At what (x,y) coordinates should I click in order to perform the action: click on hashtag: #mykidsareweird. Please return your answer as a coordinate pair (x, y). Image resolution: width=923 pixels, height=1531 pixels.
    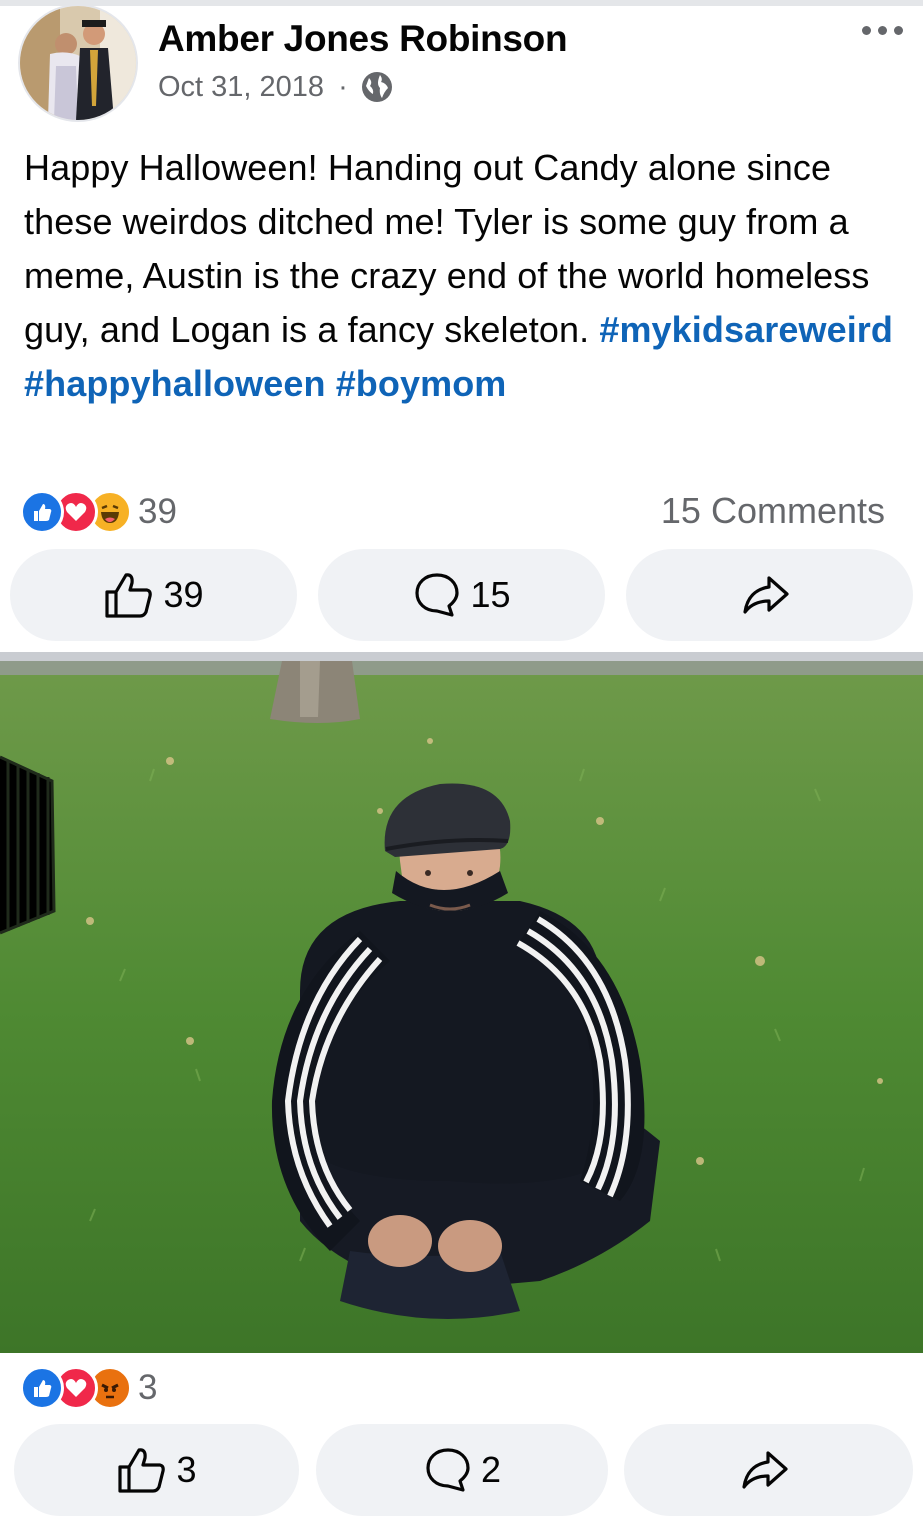
    Looking at the image, I should click on (746, 329).